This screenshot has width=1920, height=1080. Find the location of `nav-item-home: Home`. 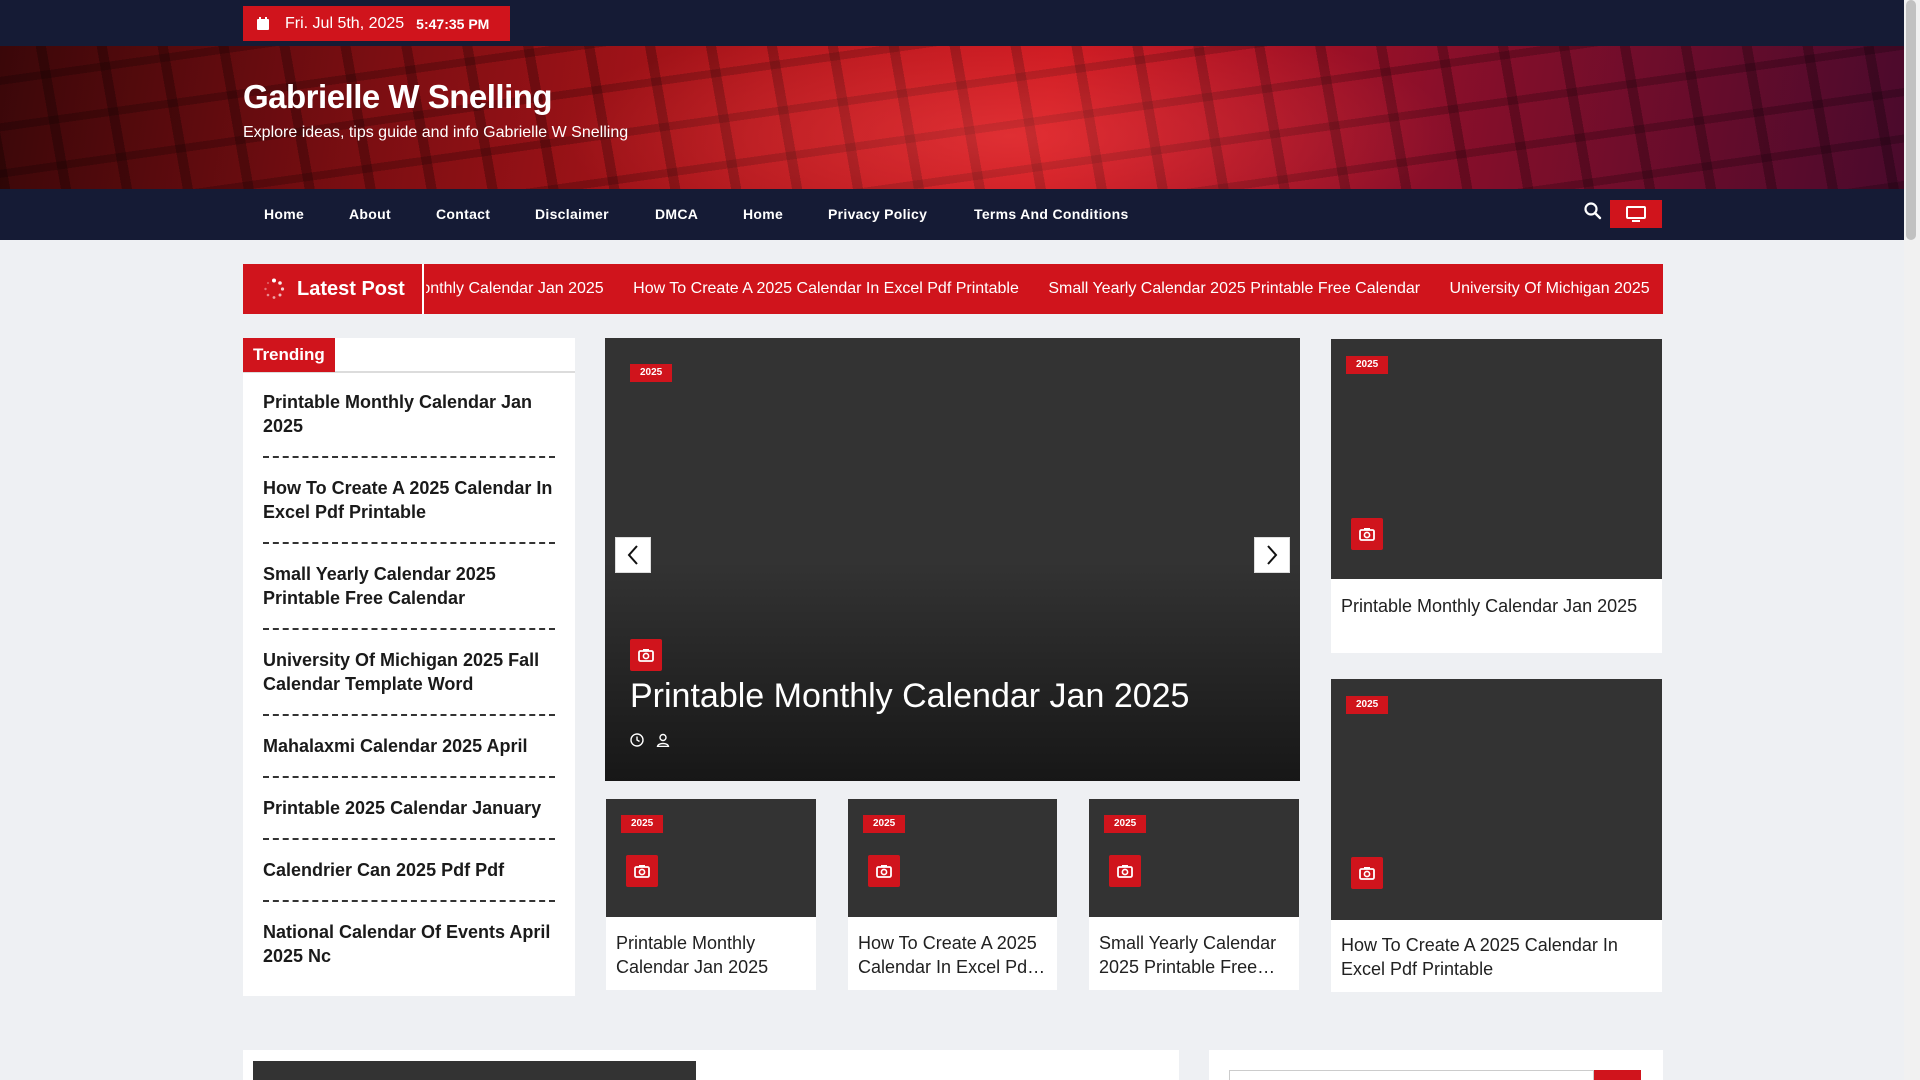

nav-item-home: Home is located at coordinates (284, 214).